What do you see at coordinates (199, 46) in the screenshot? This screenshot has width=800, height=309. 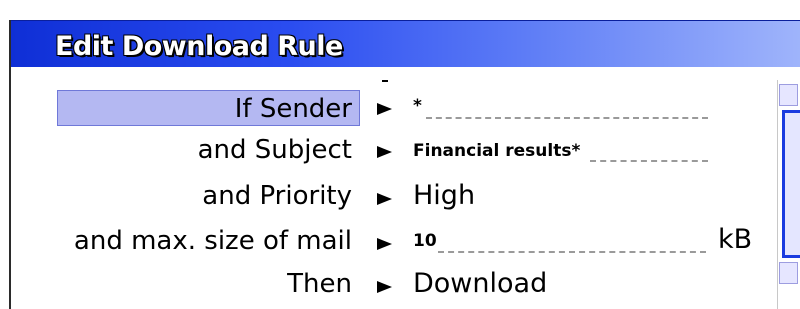 I see `dialog-title: Edit Download Rule` at bounding box center [199, 46].